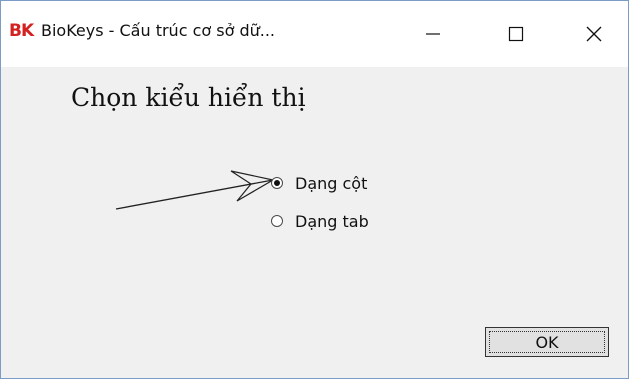 This screenshot has height=379, width=629. I want to click on dialog-heading: Chọn kiểu hiển thị, so click(188, 97).